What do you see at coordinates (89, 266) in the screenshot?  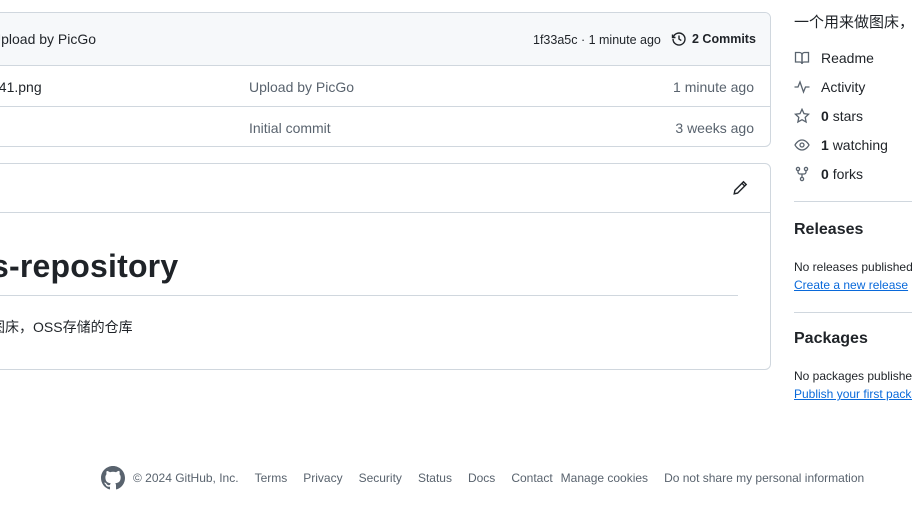 I see `readme-title: s-repository` at bounding box center [89, 266].